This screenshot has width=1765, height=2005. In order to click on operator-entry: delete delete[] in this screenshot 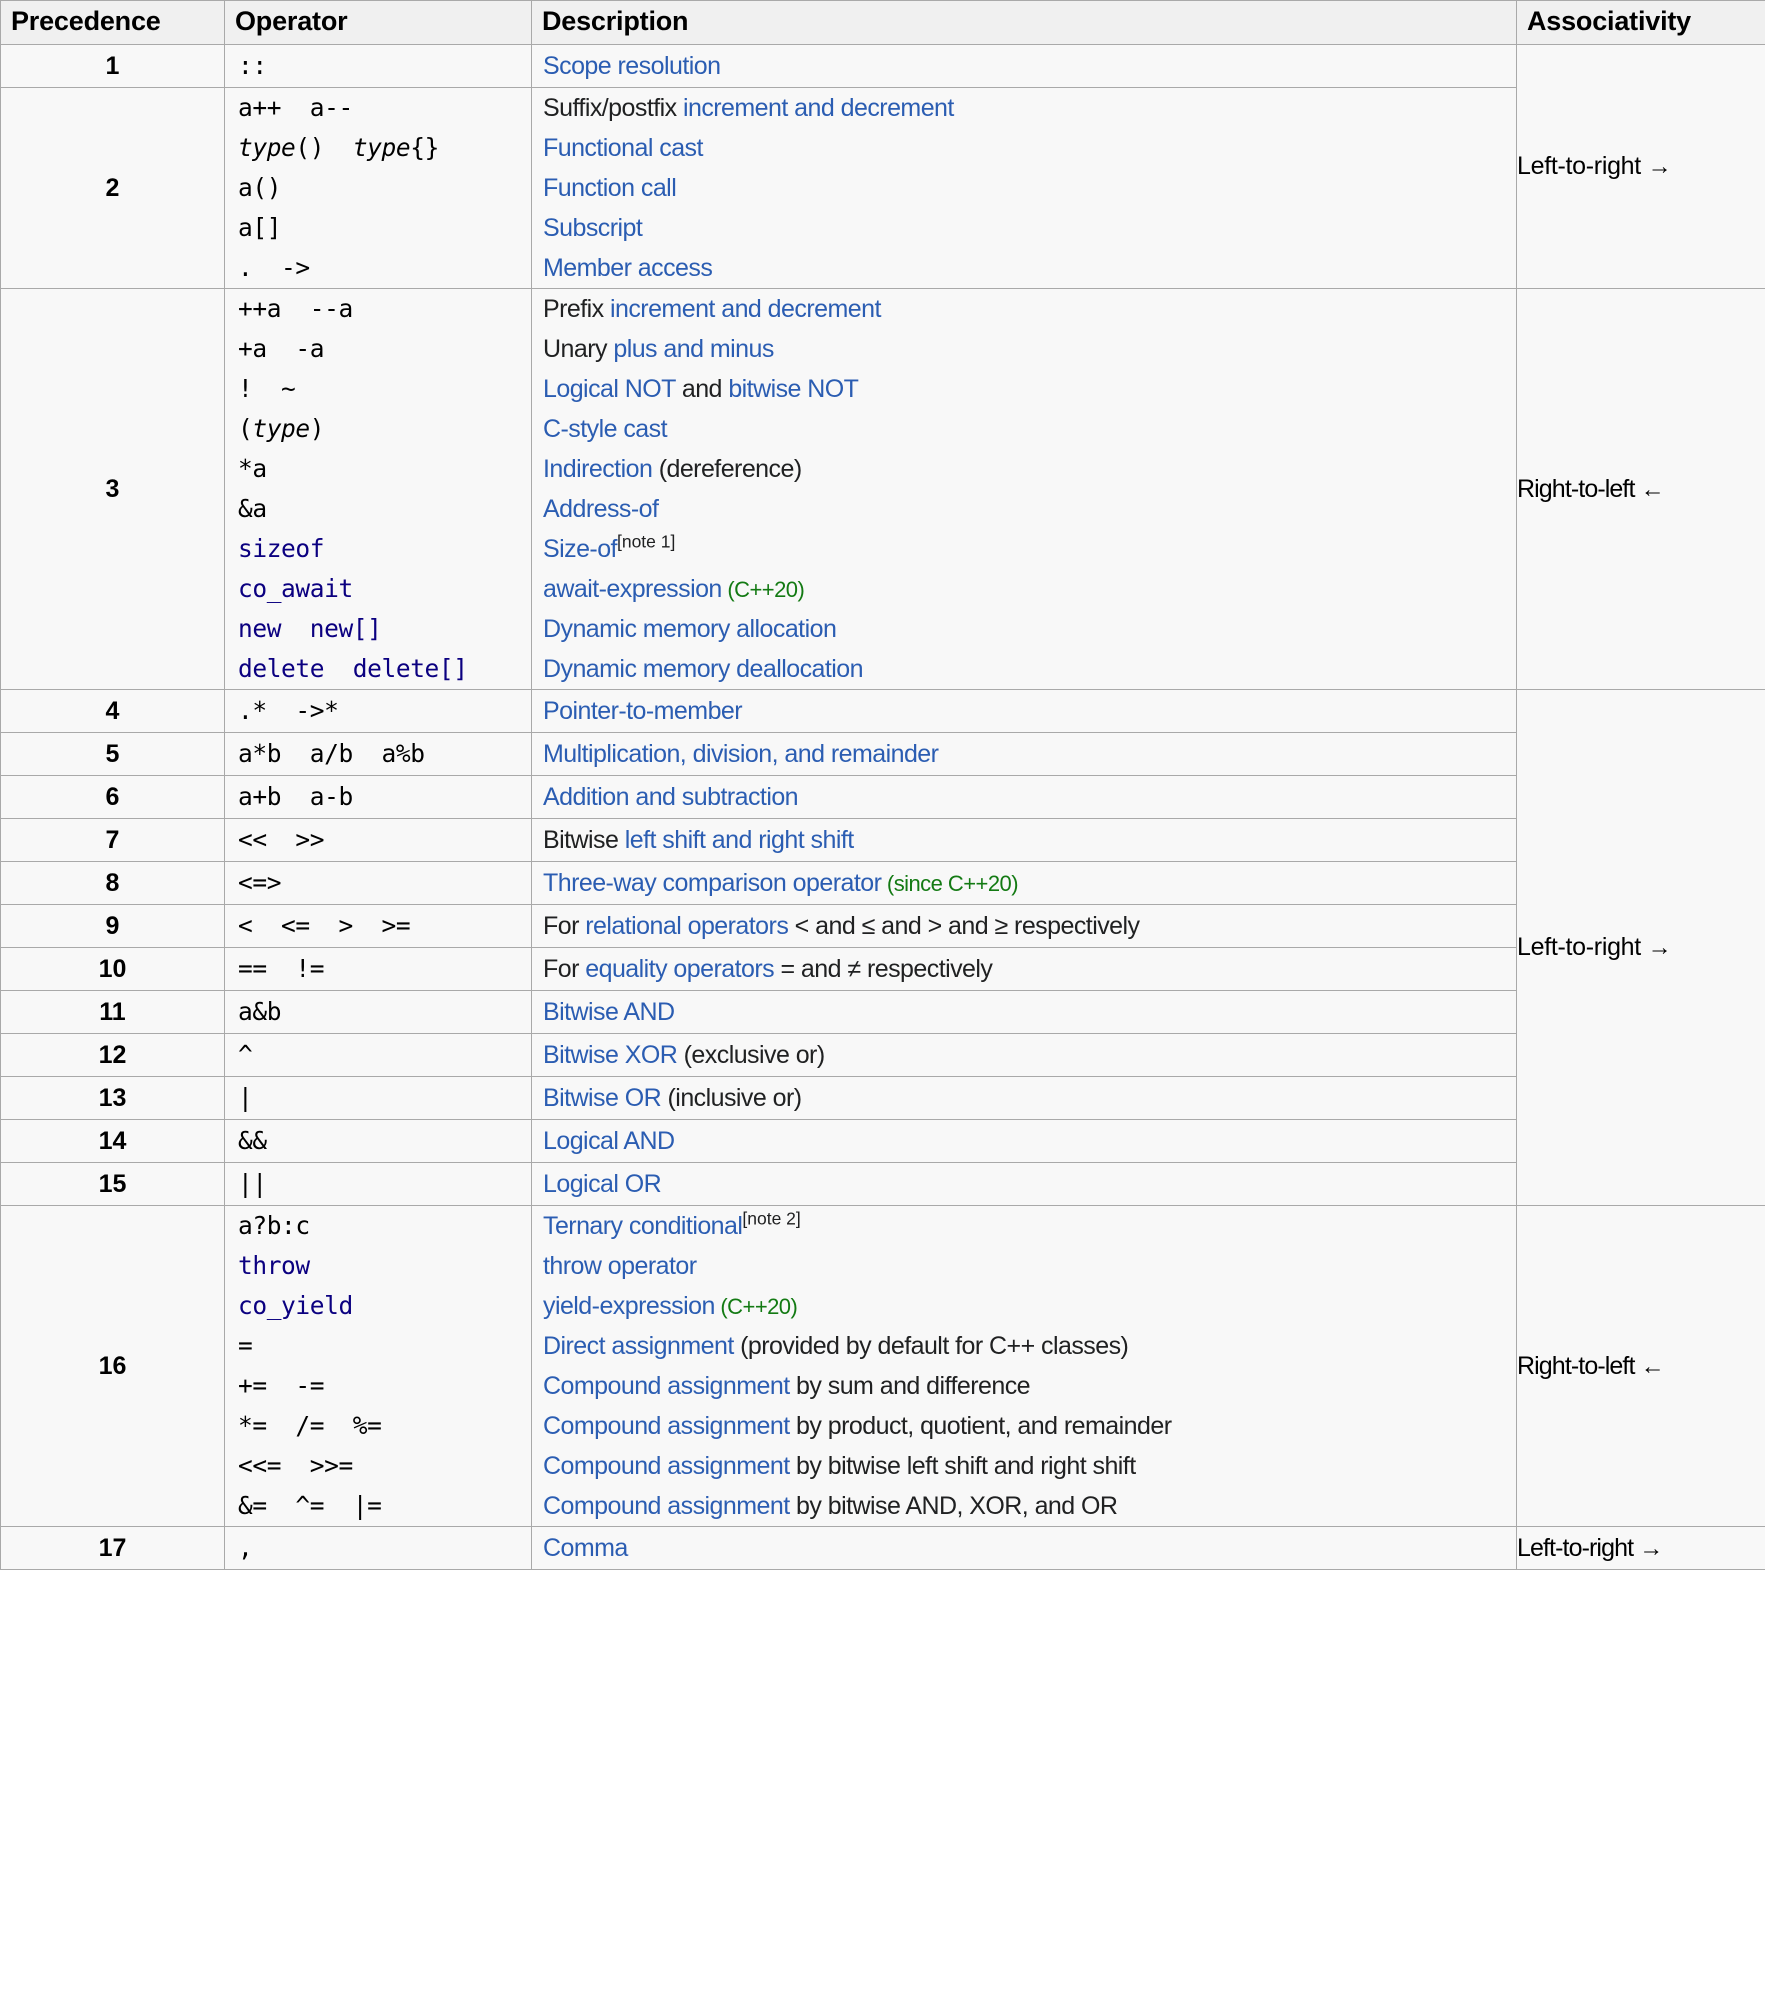, I will do `click(353, 669)`.